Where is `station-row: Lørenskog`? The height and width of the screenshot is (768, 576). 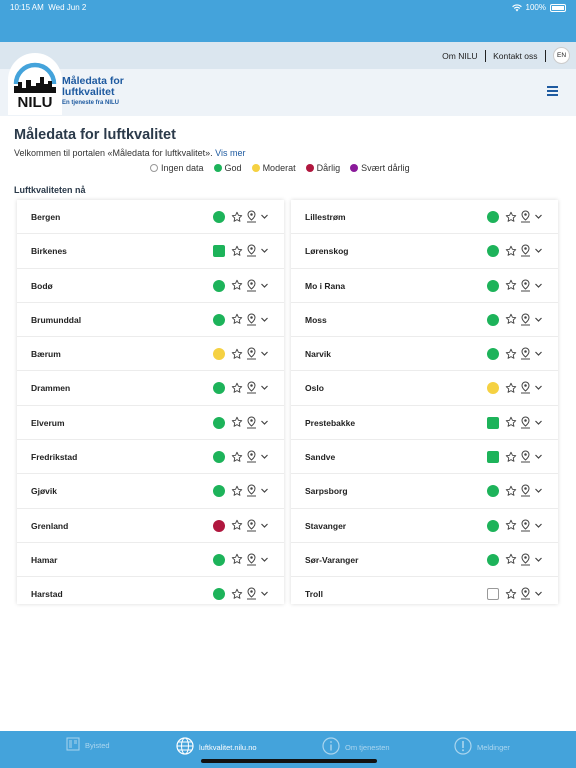
station-row: Lørenskog is located at coordinates (424, 251).